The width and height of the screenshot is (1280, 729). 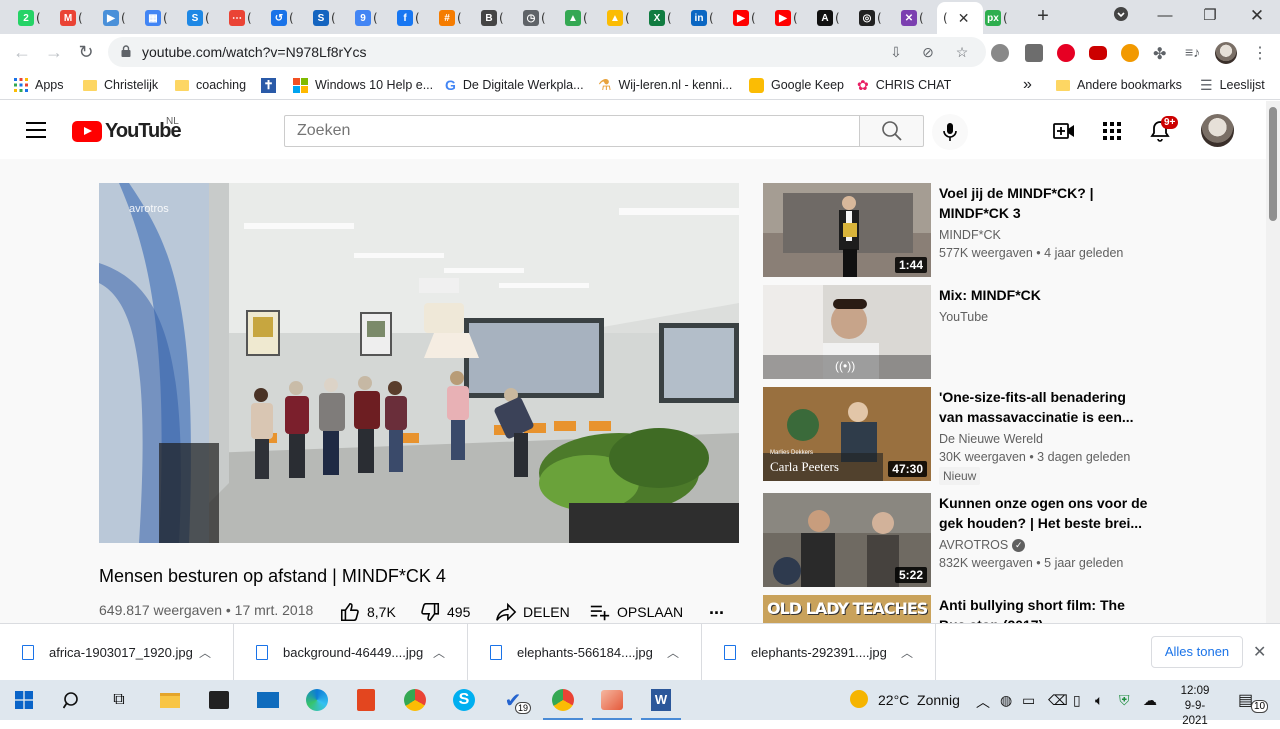 What do you see at coordinates (366, 700) in the screenshot?
I see `office-icon` at bounding box center [366, 700].